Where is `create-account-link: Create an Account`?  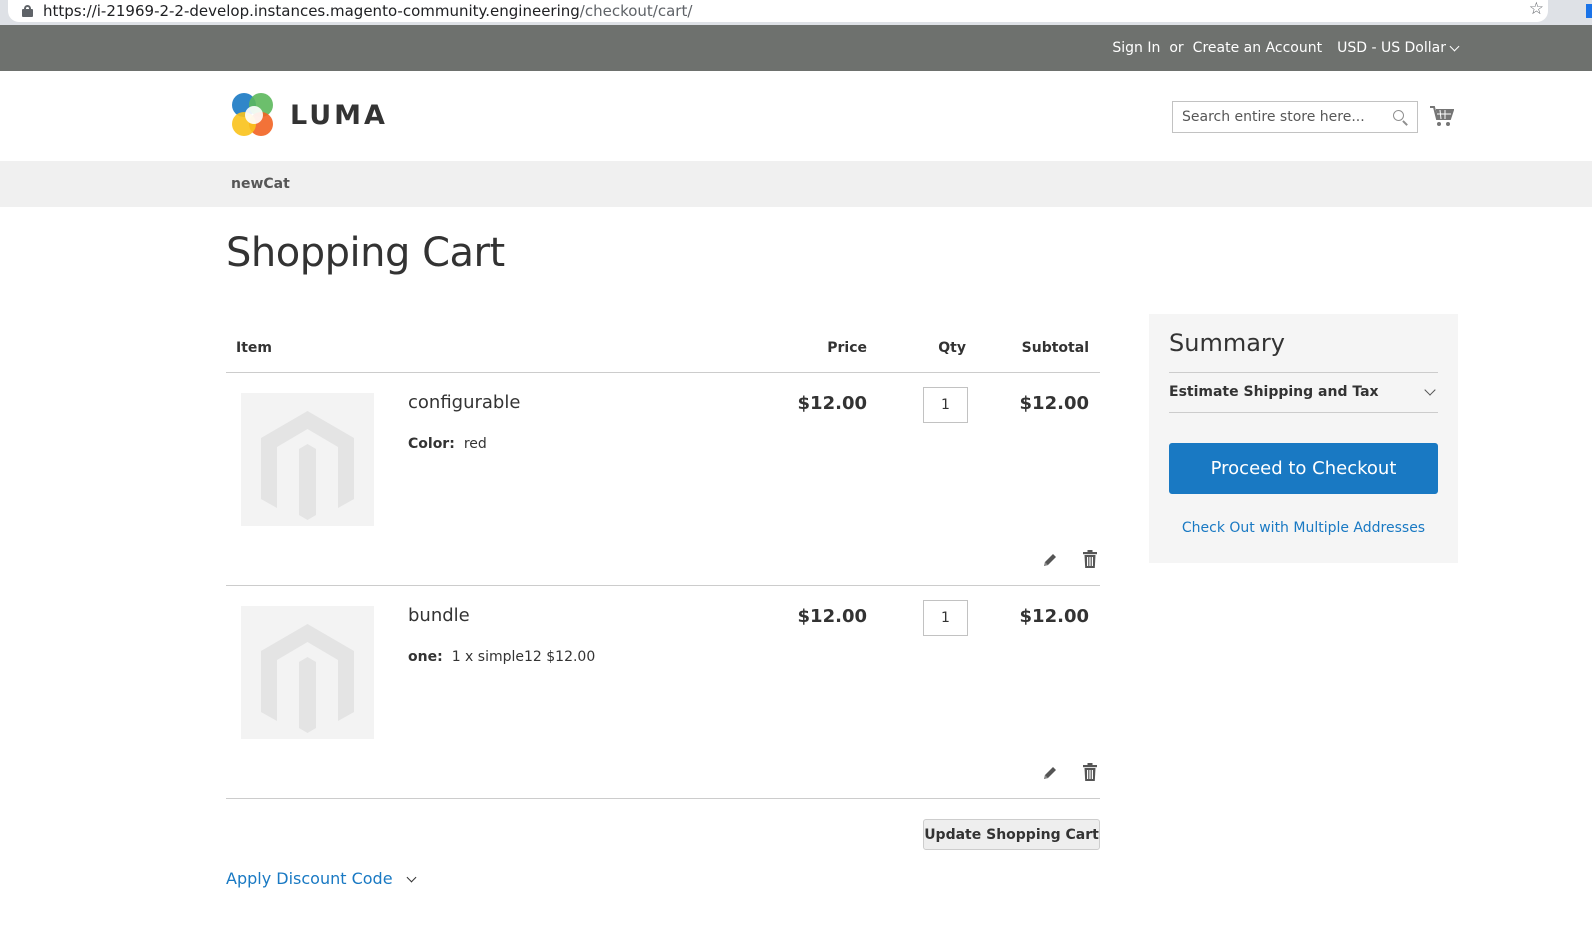 create-account-link: Create an Account is located at coordinates (1257, 48).